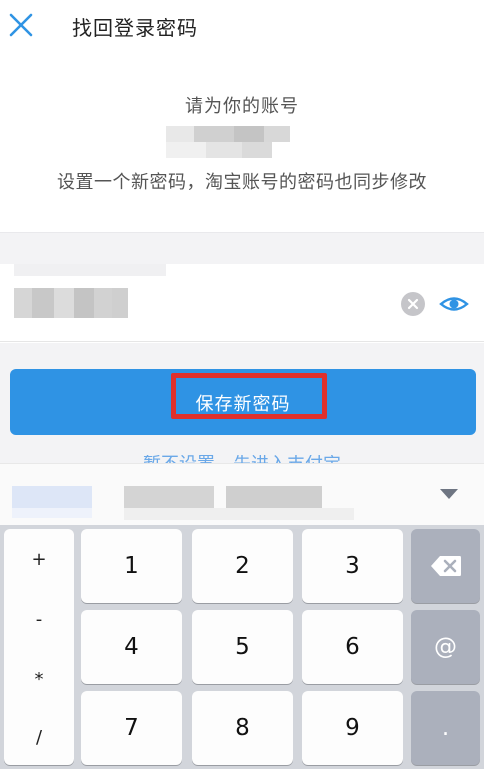 This screenshot has width=484, height=769. Describe the element at coordinates (242, 26) in the screenshot. I see `header: 找回登录密码` at that location.